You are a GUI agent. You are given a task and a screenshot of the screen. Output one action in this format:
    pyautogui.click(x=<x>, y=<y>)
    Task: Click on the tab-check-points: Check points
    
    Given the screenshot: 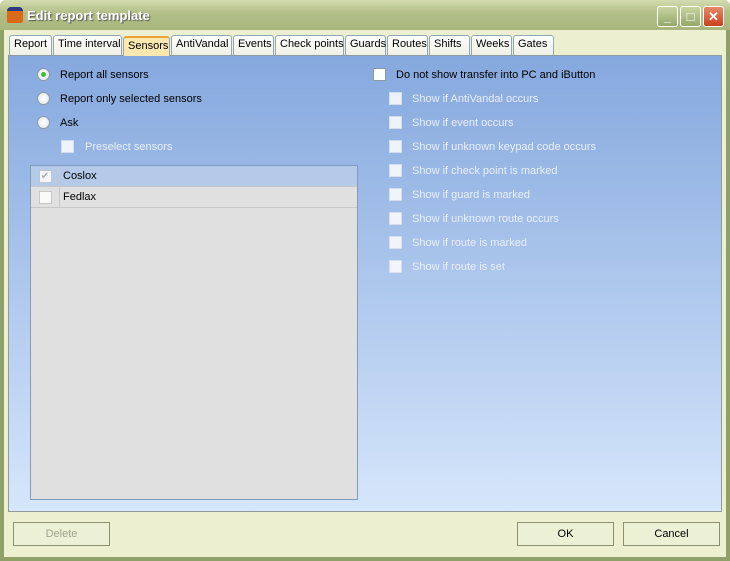 What is the action you would take?
    pyautogui.click(x=309, y=45)
    